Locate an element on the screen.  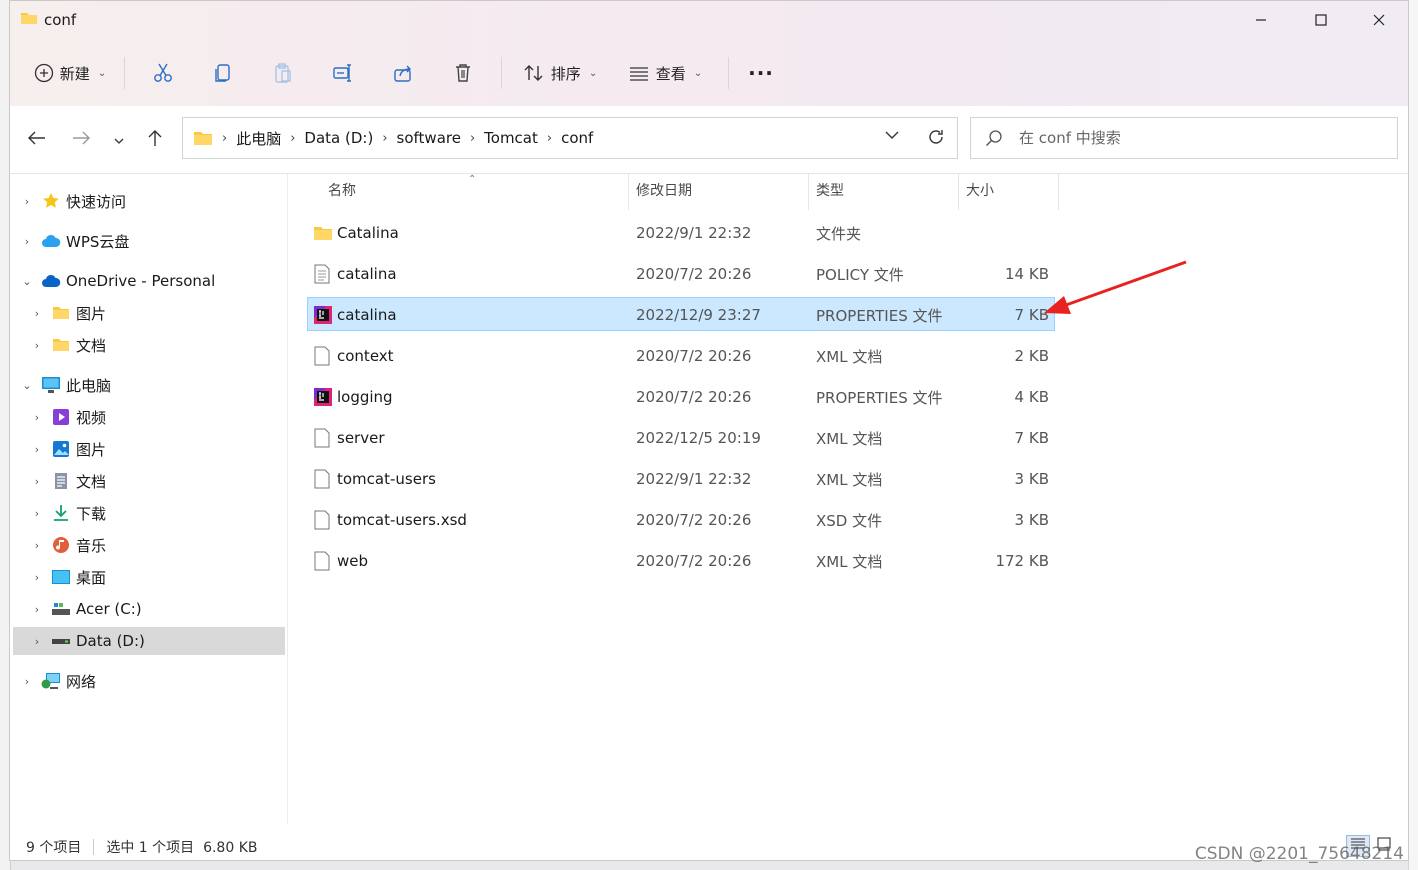
download-icon is located at coordinates (61, 513).